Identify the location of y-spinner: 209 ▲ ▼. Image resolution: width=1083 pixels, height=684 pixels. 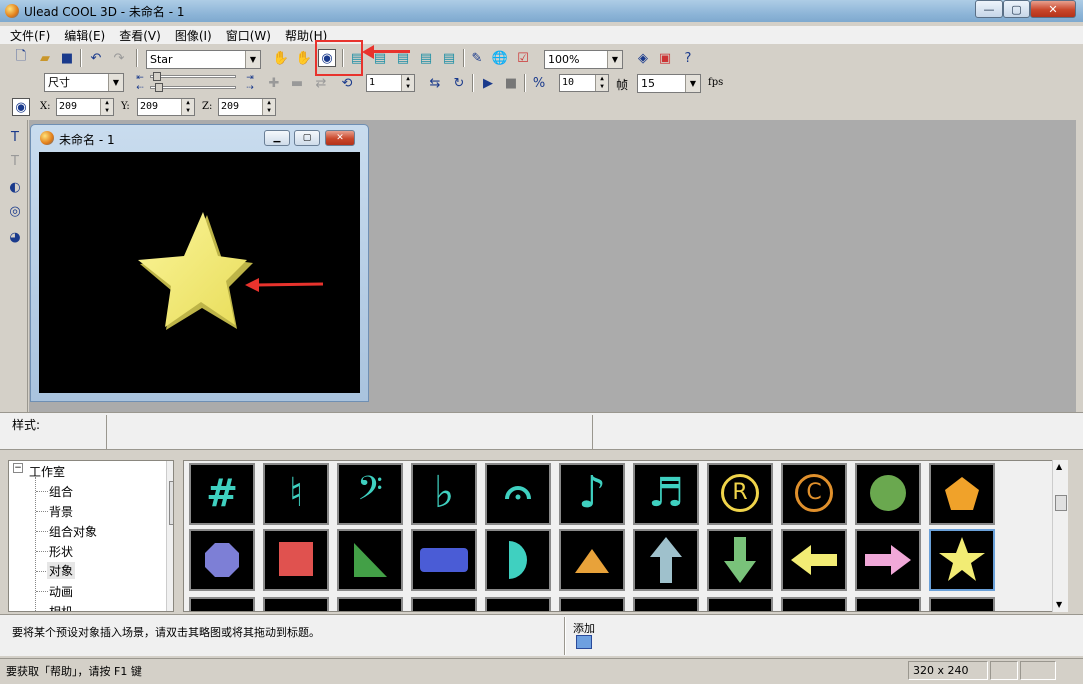
(166, 107).